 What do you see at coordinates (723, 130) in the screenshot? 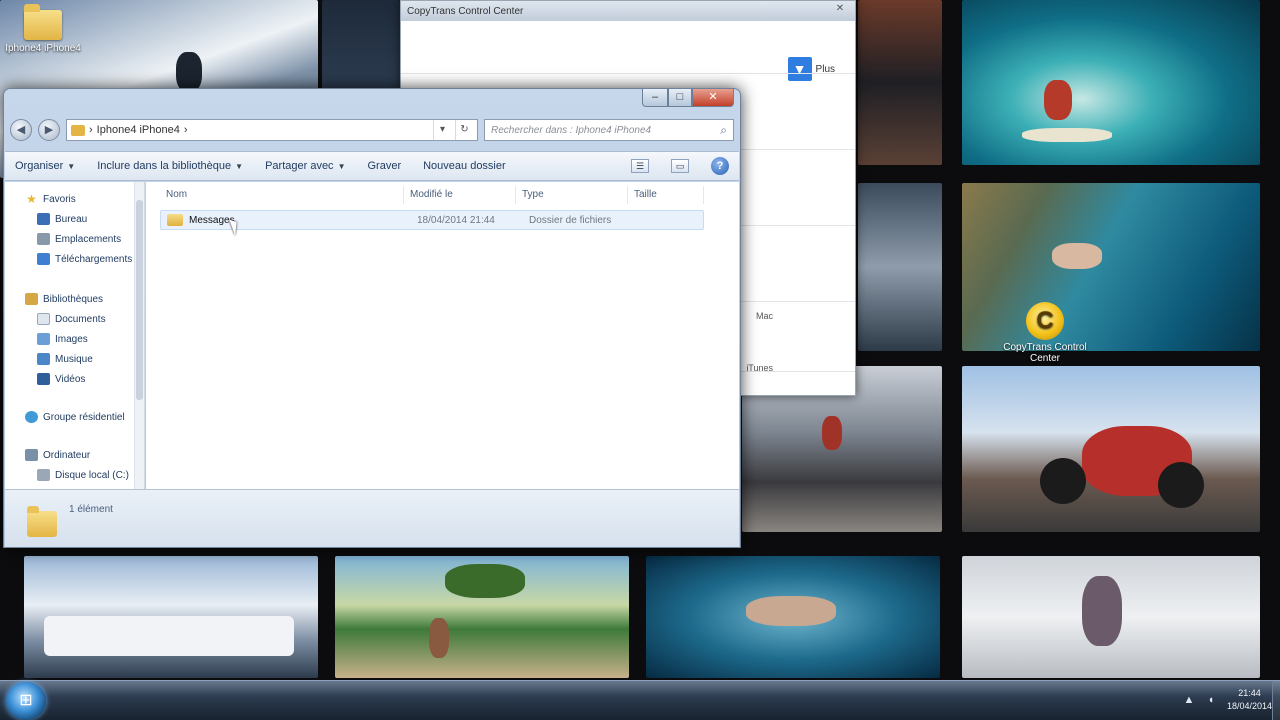
I see `search-icon: ⌕` at bounding box center [723, 130].